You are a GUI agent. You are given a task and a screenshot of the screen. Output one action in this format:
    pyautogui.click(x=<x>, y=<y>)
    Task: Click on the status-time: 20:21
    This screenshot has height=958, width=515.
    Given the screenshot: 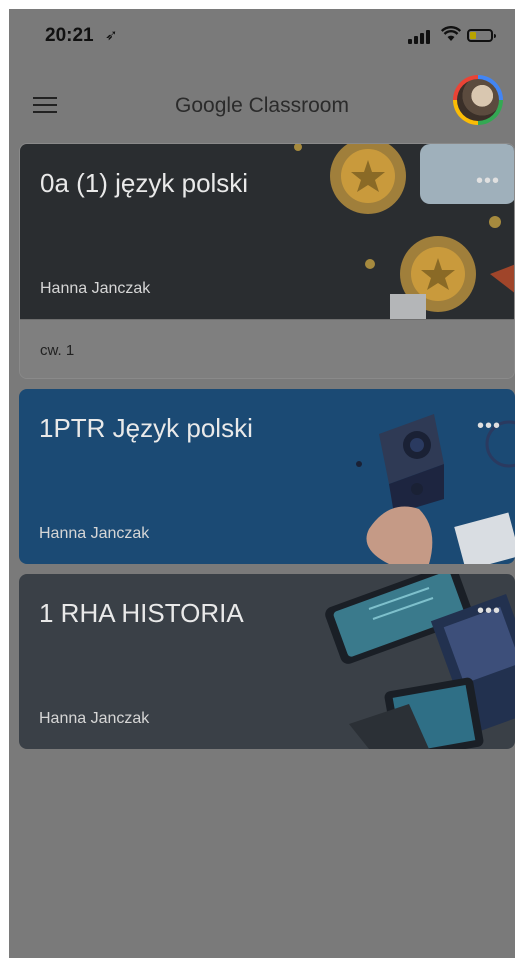 What is the action you would take?
    pyautogui.click(x=69, y=35)
    